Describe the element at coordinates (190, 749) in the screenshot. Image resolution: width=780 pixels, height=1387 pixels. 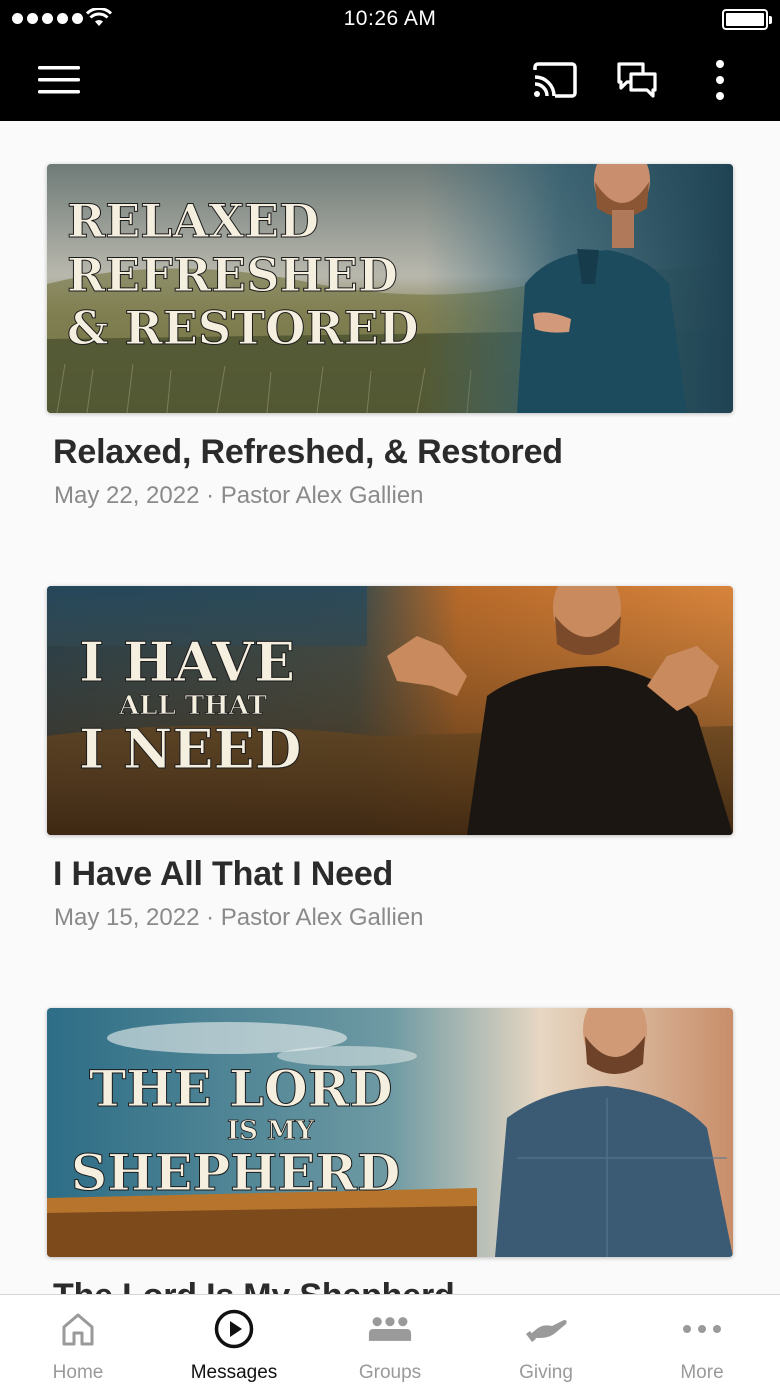
I see `artwork-line-3: I NEED` at that location.